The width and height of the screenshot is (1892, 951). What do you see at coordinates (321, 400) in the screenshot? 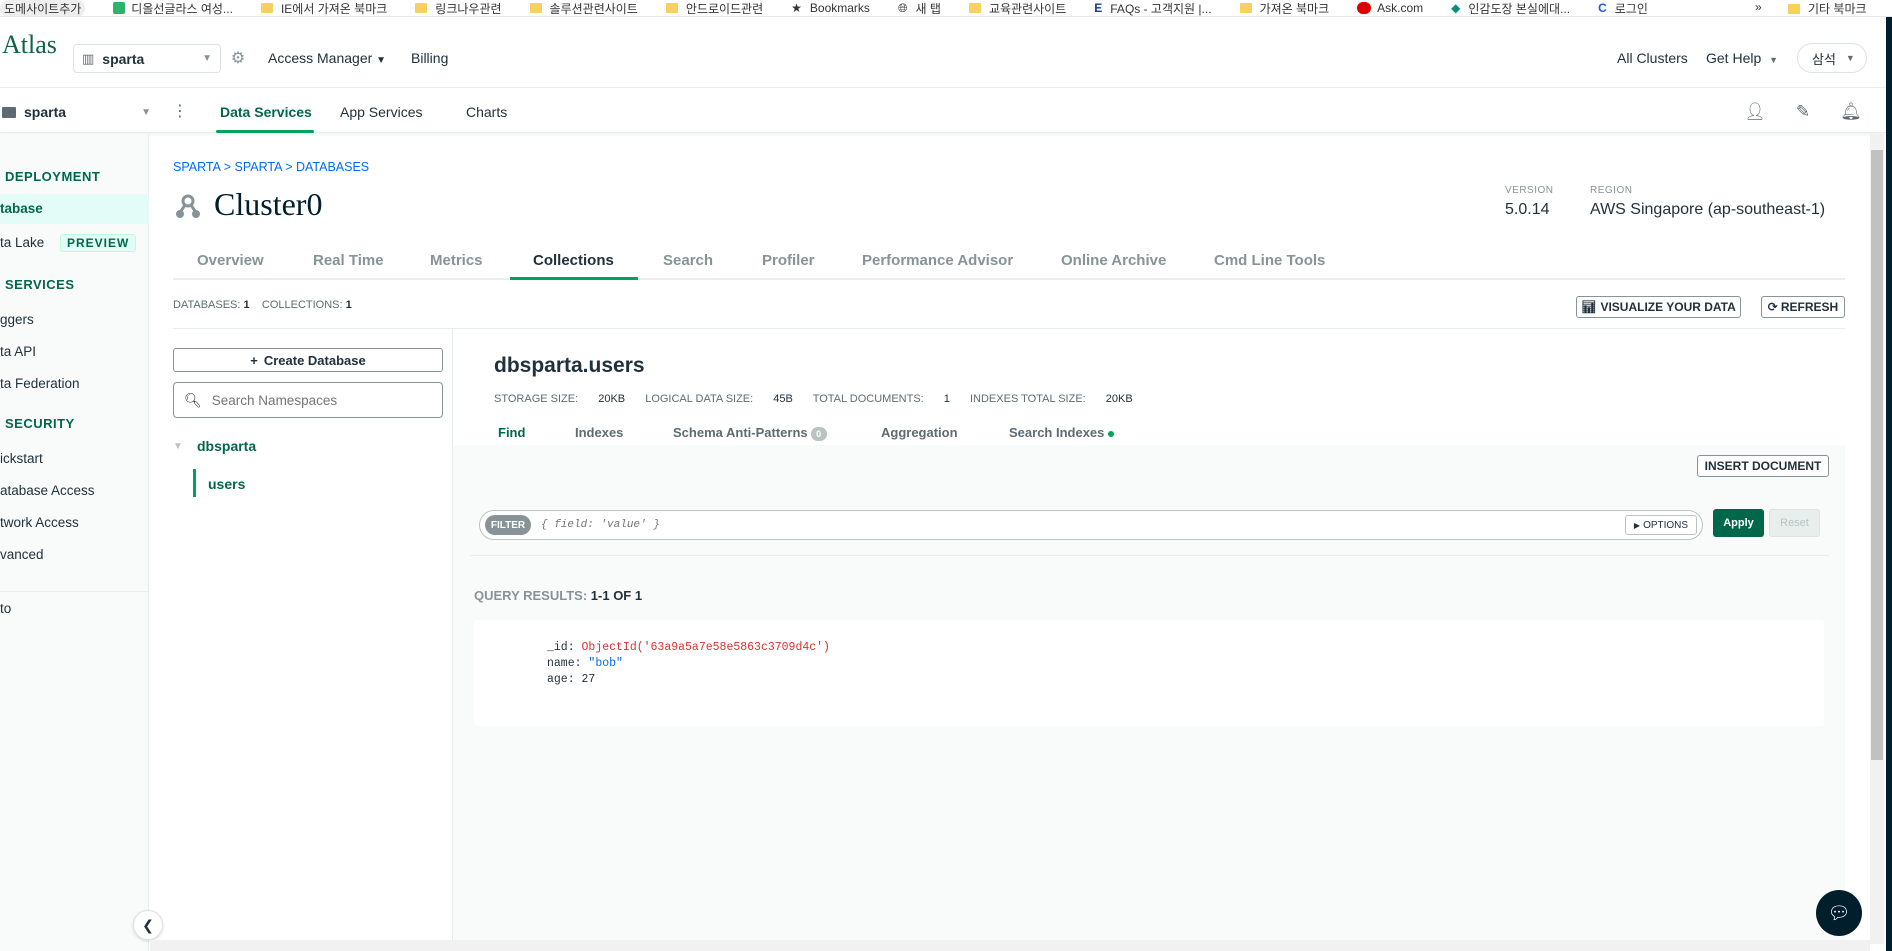
I see `namespace-search-input` at bounding box center [321, 400].